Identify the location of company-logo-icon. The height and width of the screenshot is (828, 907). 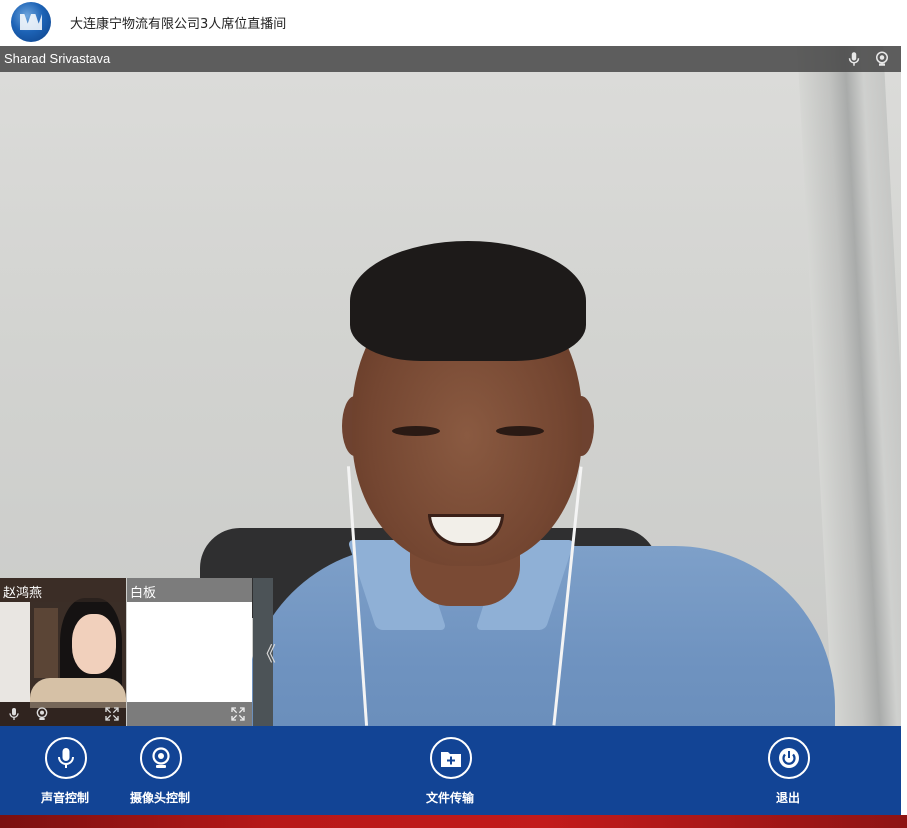
(31, 22).